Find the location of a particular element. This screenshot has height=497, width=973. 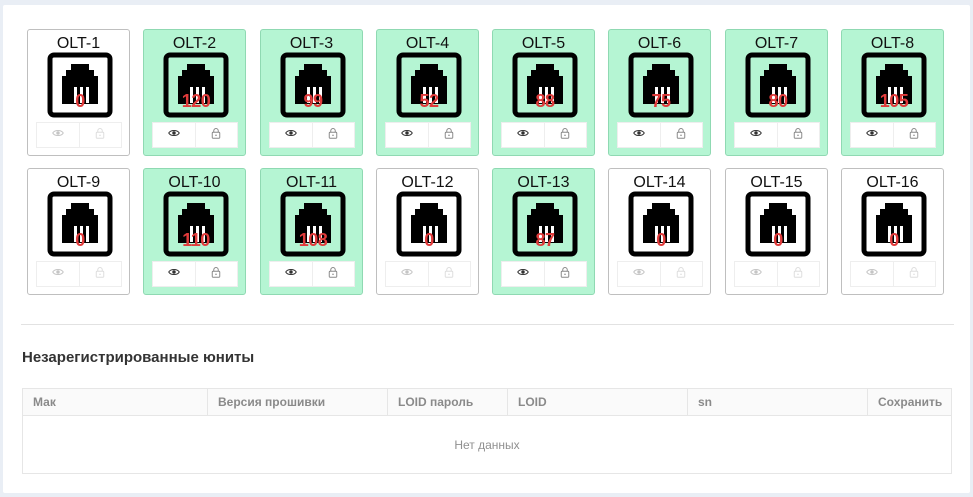

olt-card-7: OLT-7 80 is located at coordinates (776, 92).